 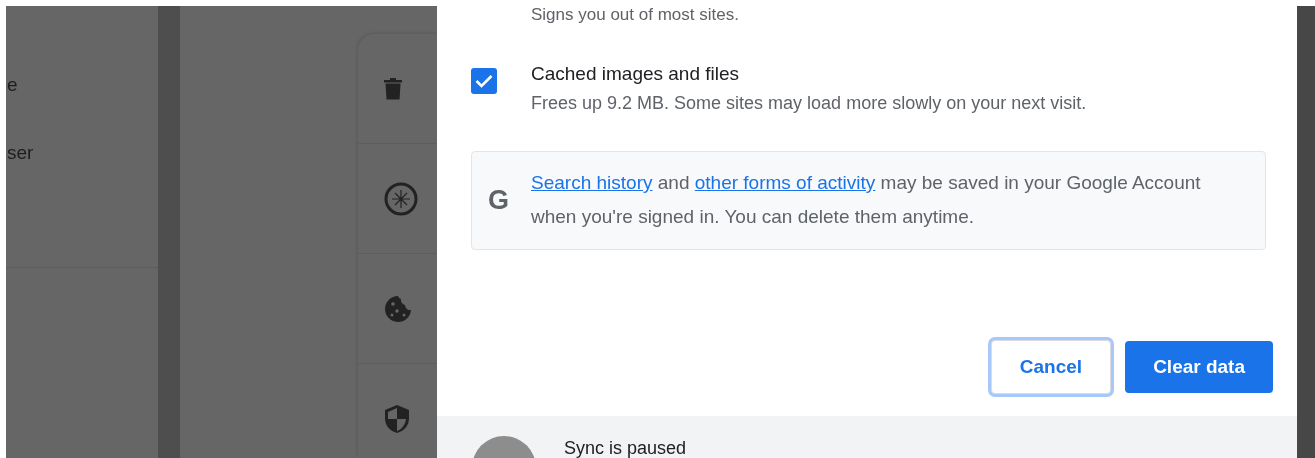 I want to click on clear-data-button: Clear data, so click(x=1199, y=367).